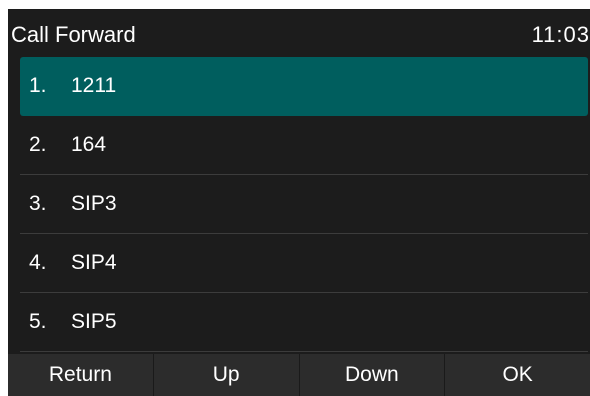 The width and height of the screenshot is (590, 396). I want to click on list-item-label: SIP5, so click(94, 321).